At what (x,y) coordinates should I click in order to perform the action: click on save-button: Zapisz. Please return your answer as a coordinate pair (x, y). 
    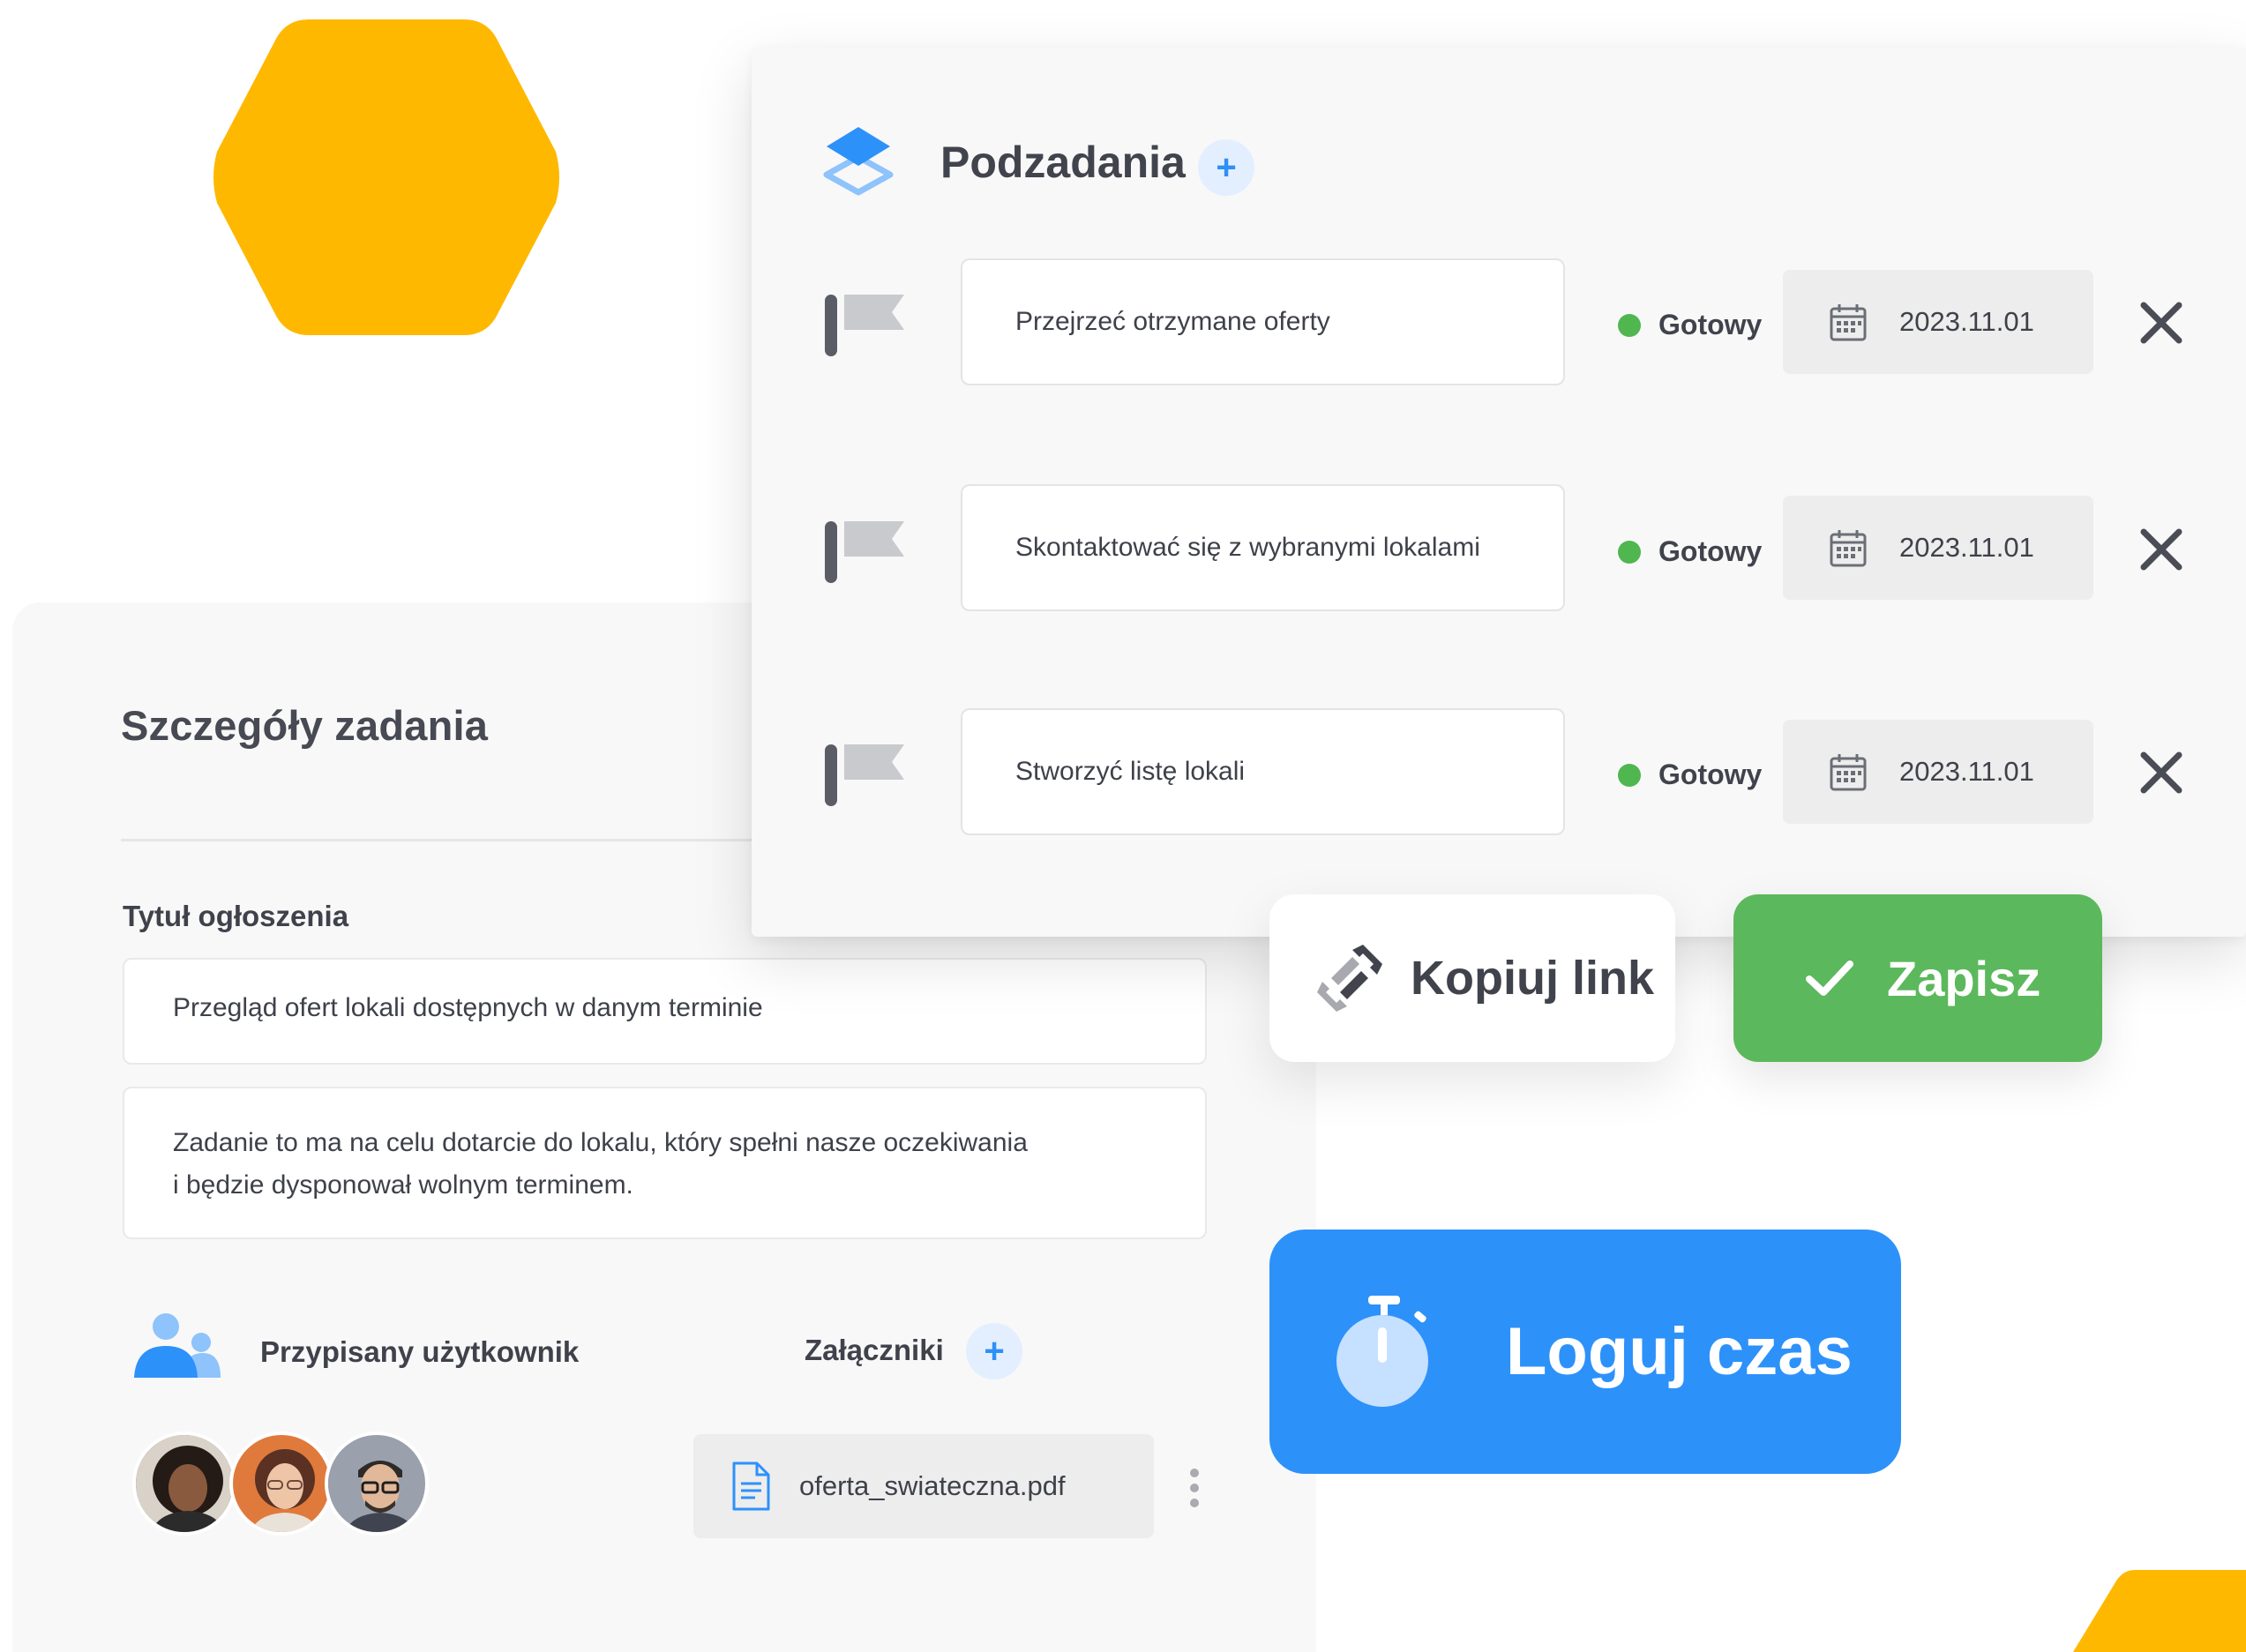
    Looking at the image, I should click on (1917, 978).